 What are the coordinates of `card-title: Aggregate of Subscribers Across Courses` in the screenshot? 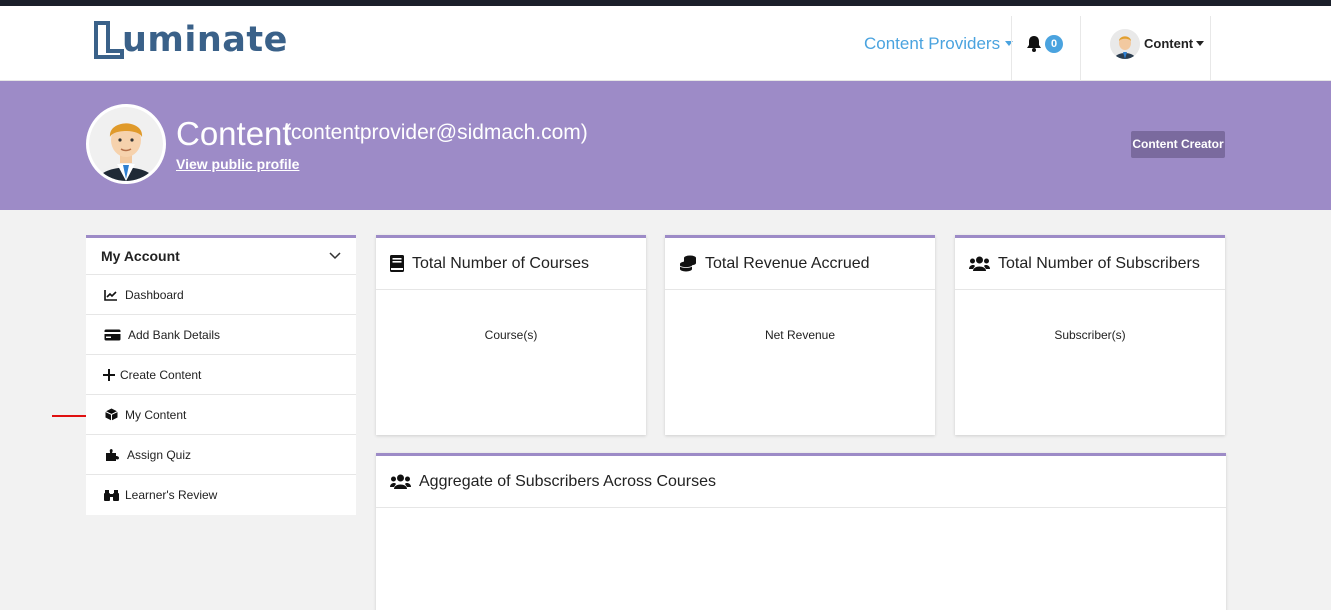 It's located at (568, 481).